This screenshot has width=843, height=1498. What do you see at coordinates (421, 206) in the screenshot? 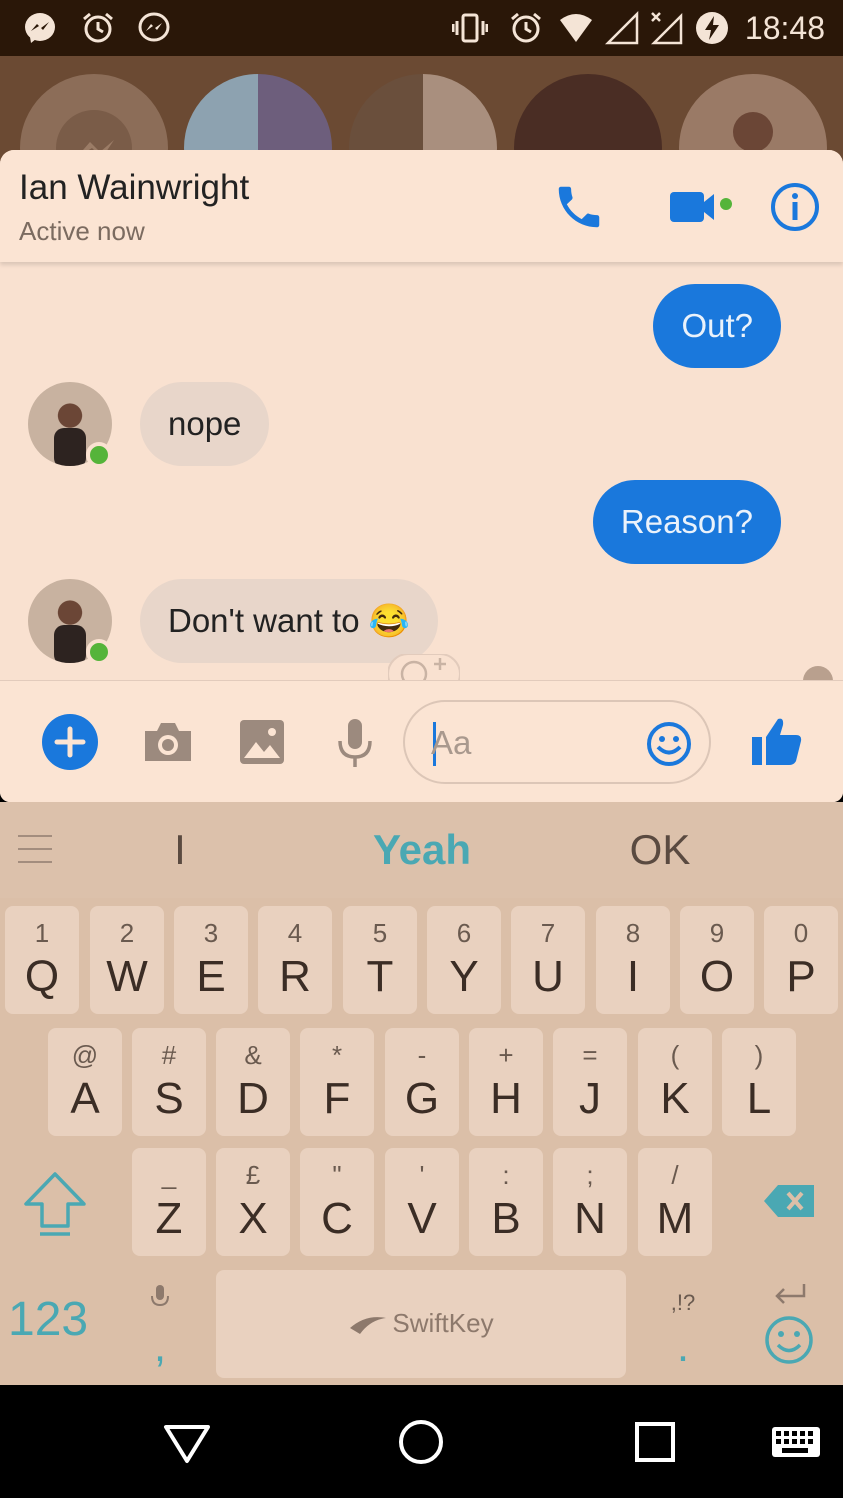
I see `chat-header: Ian Wainwright Active now` at bounding box center [421, 206].